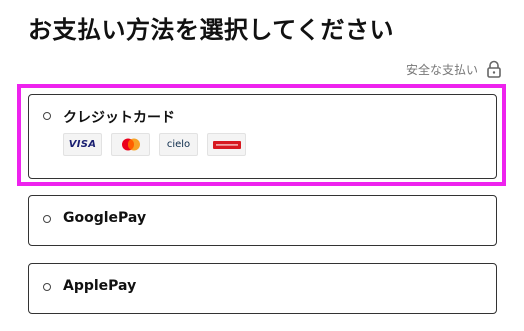 The height and width of the screenshot is (331, 524). What do you see at coordinates (119, 118) in the screenshot?
I see `payment-option-label: クレジットカード` at bounding box center [119, 118].